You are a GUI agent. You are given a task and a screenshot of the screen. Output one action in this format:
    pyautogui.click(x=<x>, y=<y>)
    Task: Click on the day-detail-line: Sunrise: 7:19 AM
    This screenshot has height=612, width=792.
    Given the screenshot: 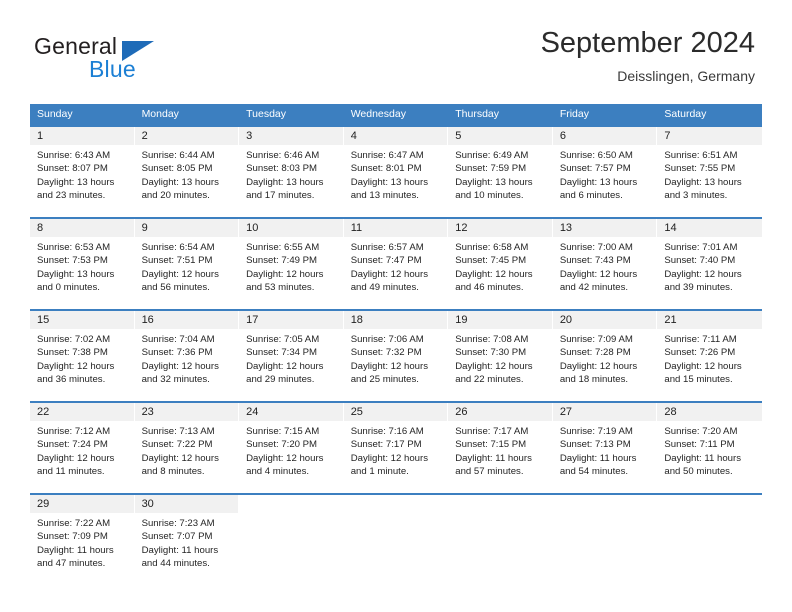 What is the action you would take?
    pyautogui.click(x=596, y=431)
    